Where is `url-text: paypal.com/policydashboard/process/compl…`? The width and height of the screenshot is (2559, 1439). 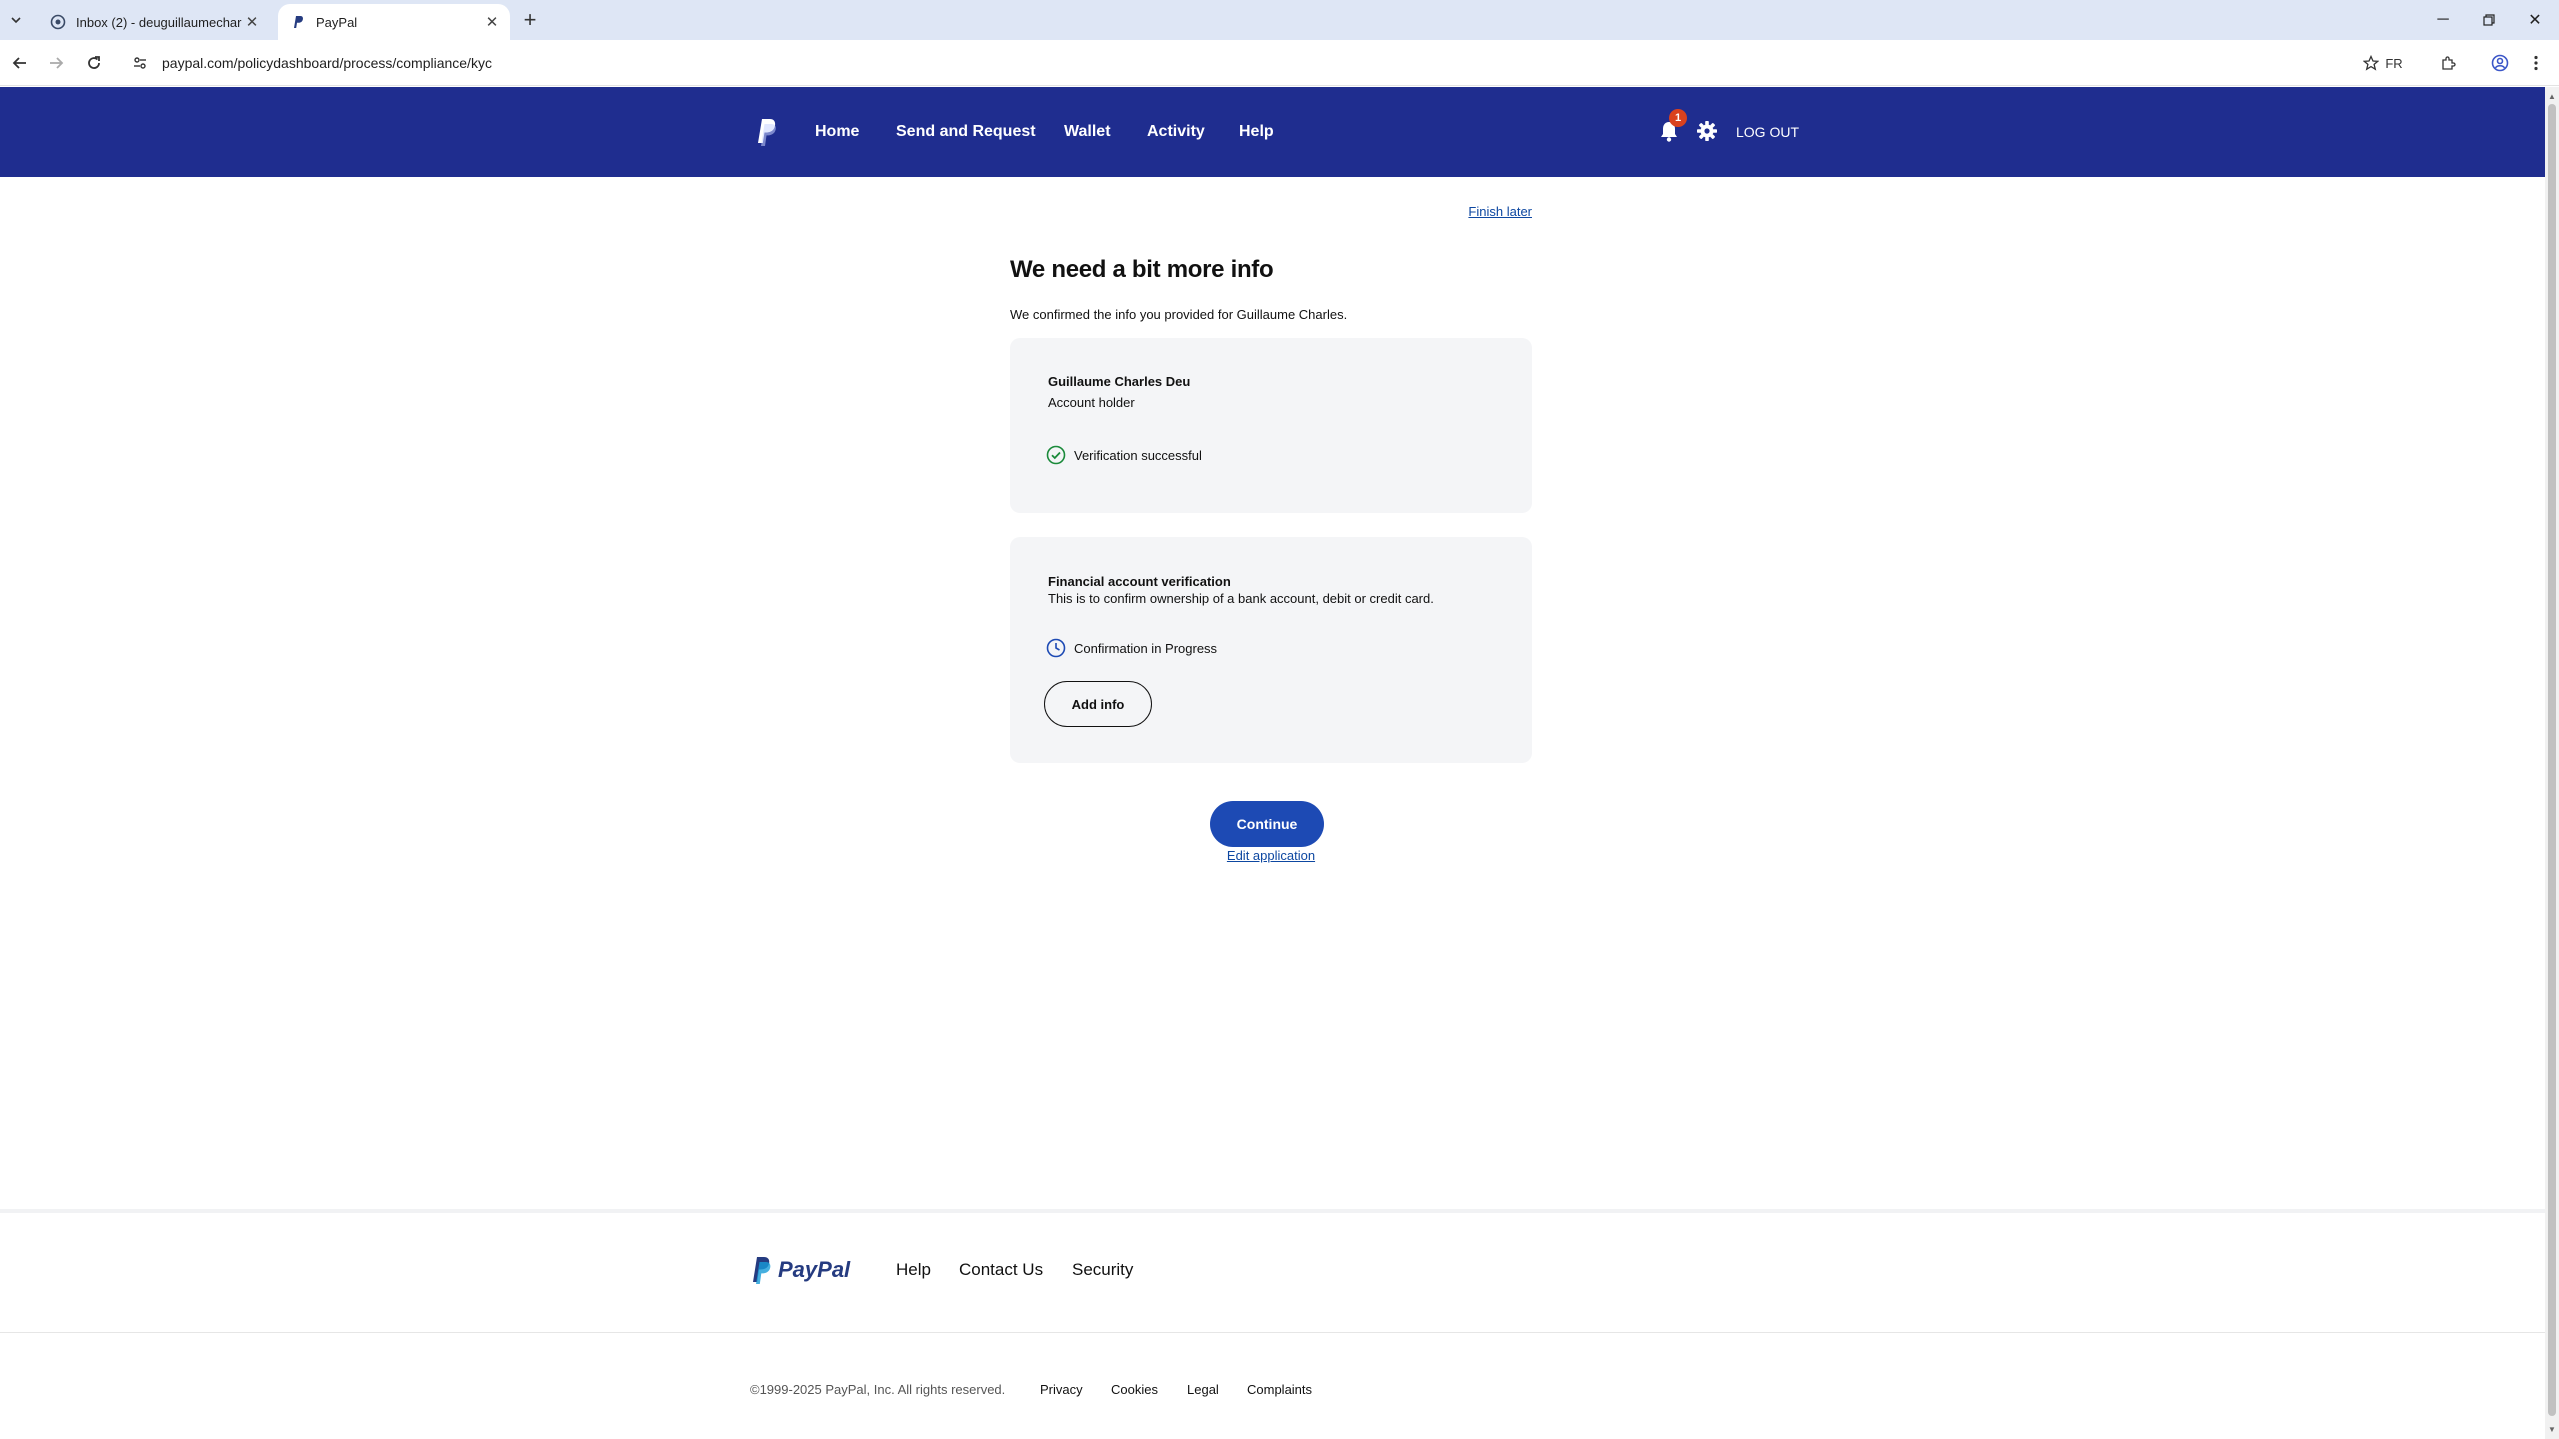 url-text: paypal.com/policydashboard/process/compl… is located at coordinates (327, 63).